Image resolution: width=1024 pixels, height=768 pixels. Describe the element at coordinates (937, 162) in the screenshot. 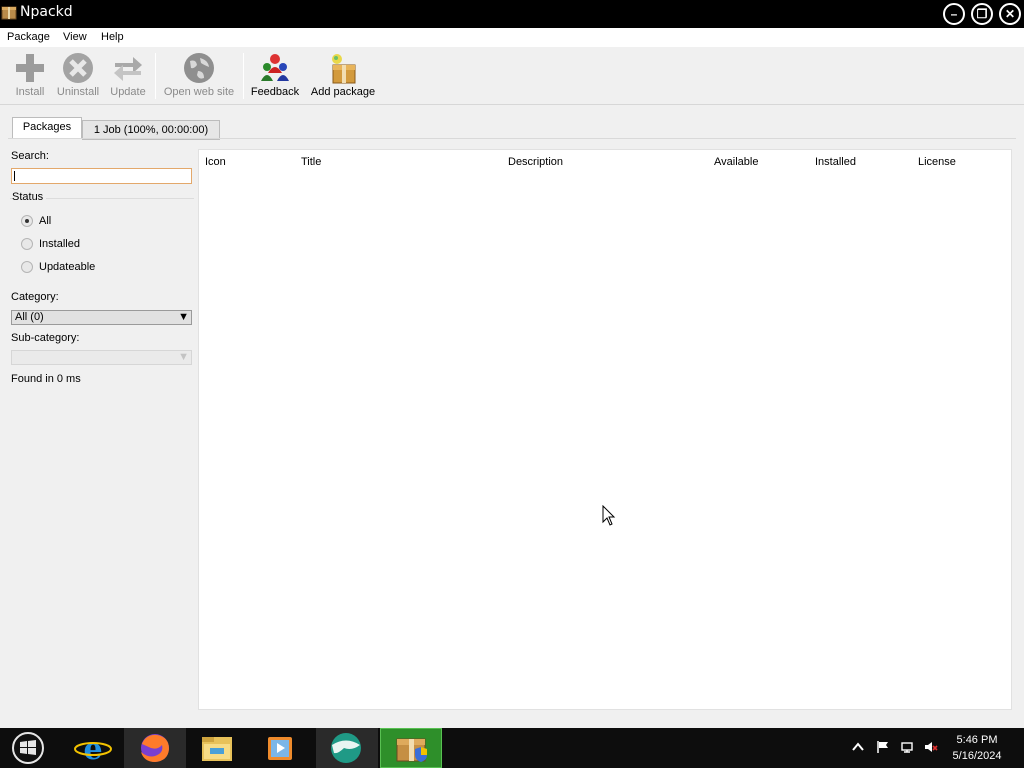

I see `column-header-license: License` at that location.